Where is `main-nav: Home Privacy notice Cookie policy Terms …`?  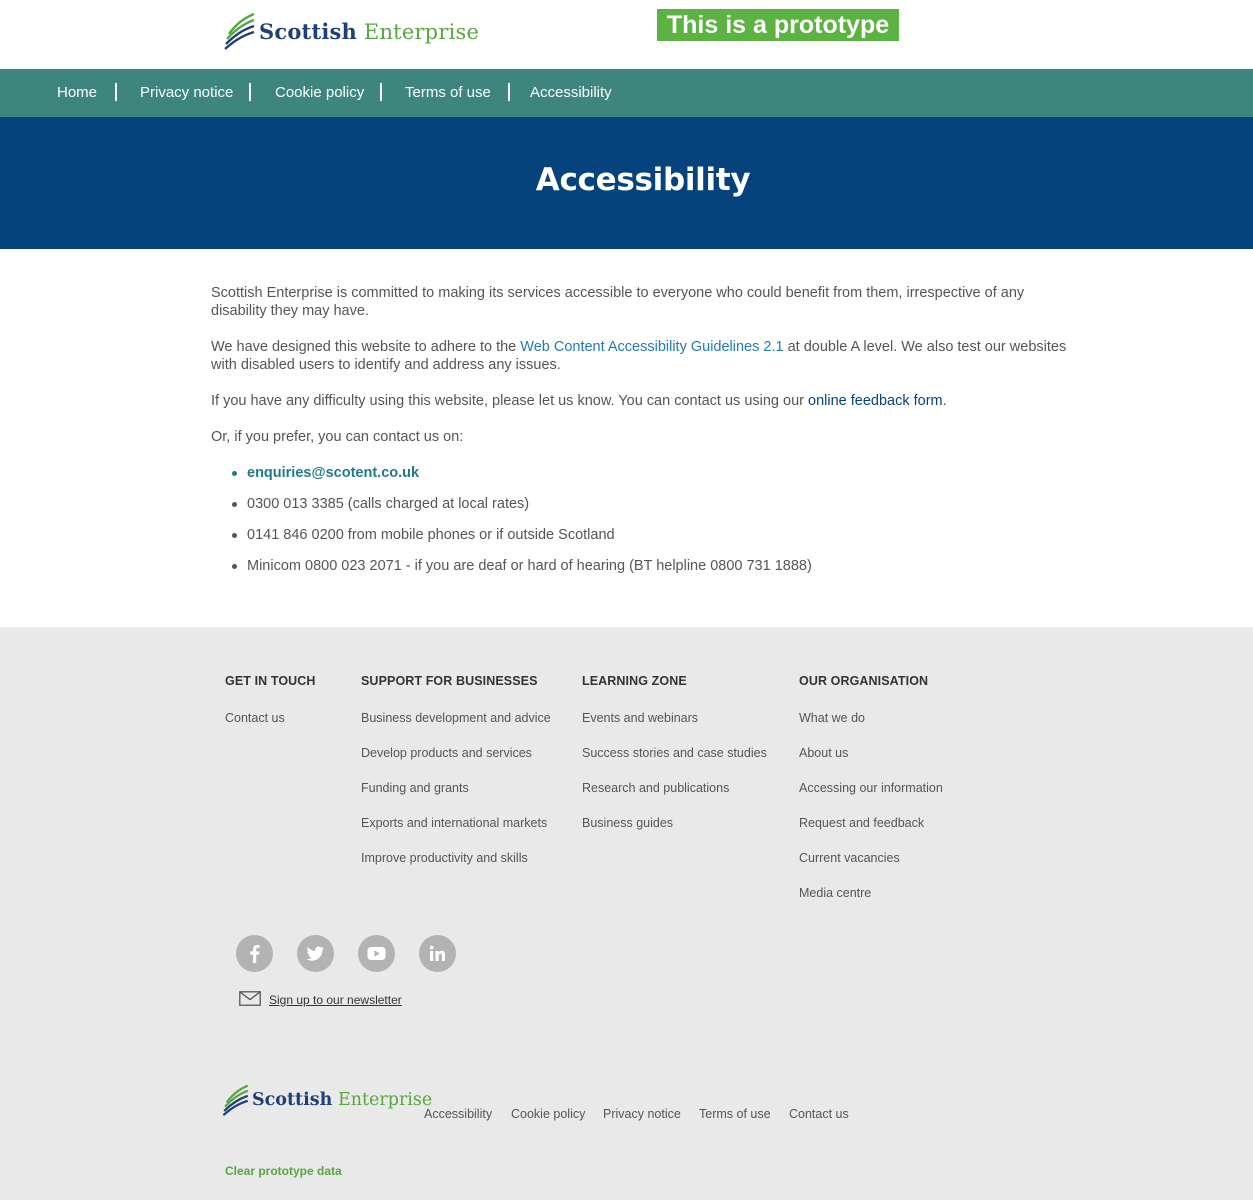
main-nav: Home Privacy notice Cookie policy Terms … is located at coordinates (626, 93).